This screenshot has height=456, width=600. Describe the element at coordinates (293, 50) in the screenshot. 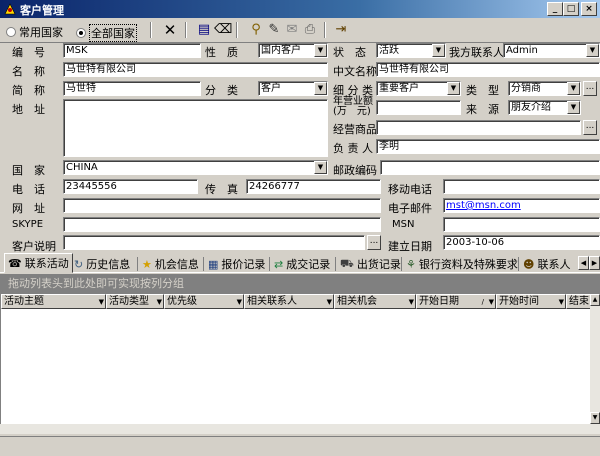

I see `nature-select: 国内客户 ▼` at that location.